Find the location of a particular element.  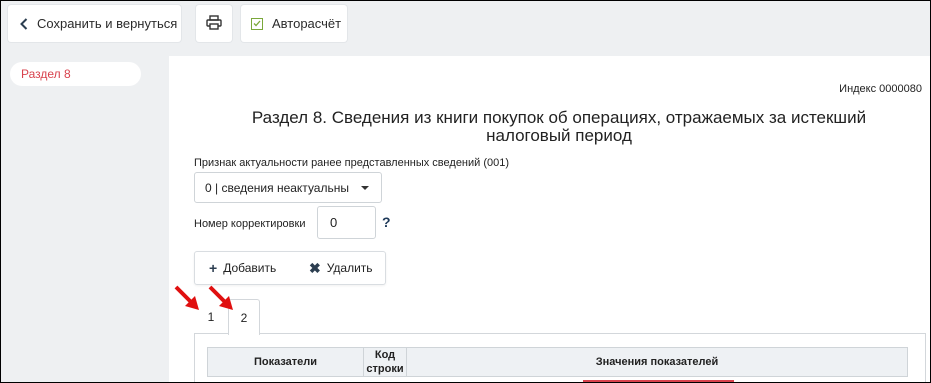

auto-calc-toggle: Авторасчёт is located at coordinates (294, 23).